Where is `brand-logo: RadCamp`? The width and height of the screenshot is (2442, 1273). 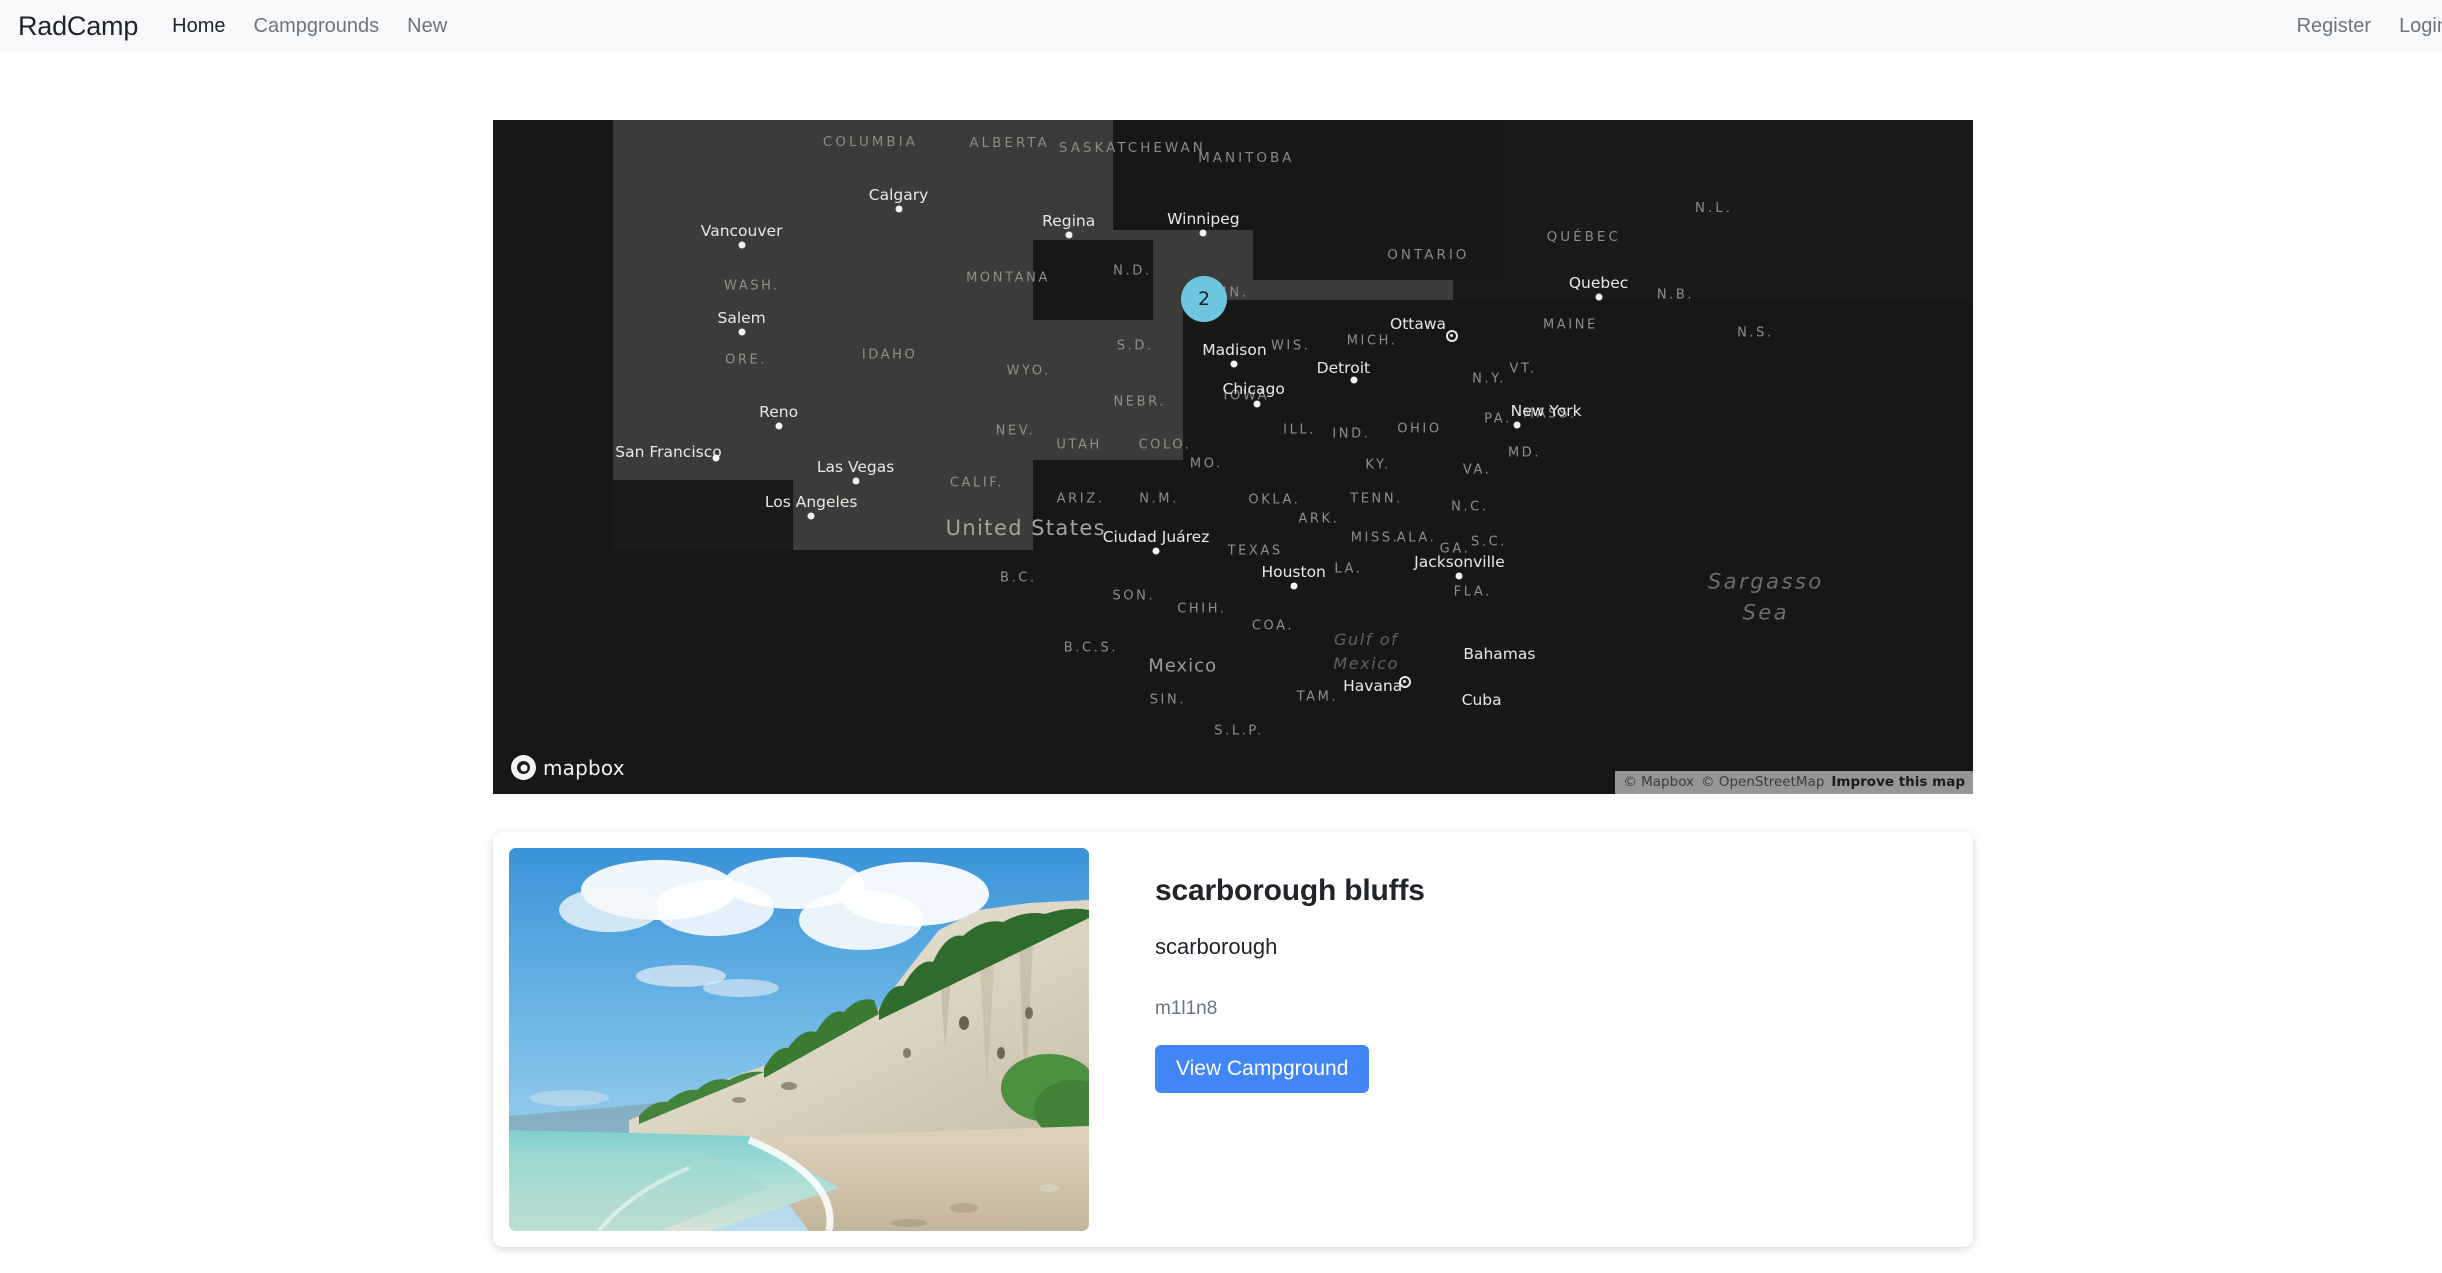
brand-logo: RadCamp is located at coordinates (78, 26).